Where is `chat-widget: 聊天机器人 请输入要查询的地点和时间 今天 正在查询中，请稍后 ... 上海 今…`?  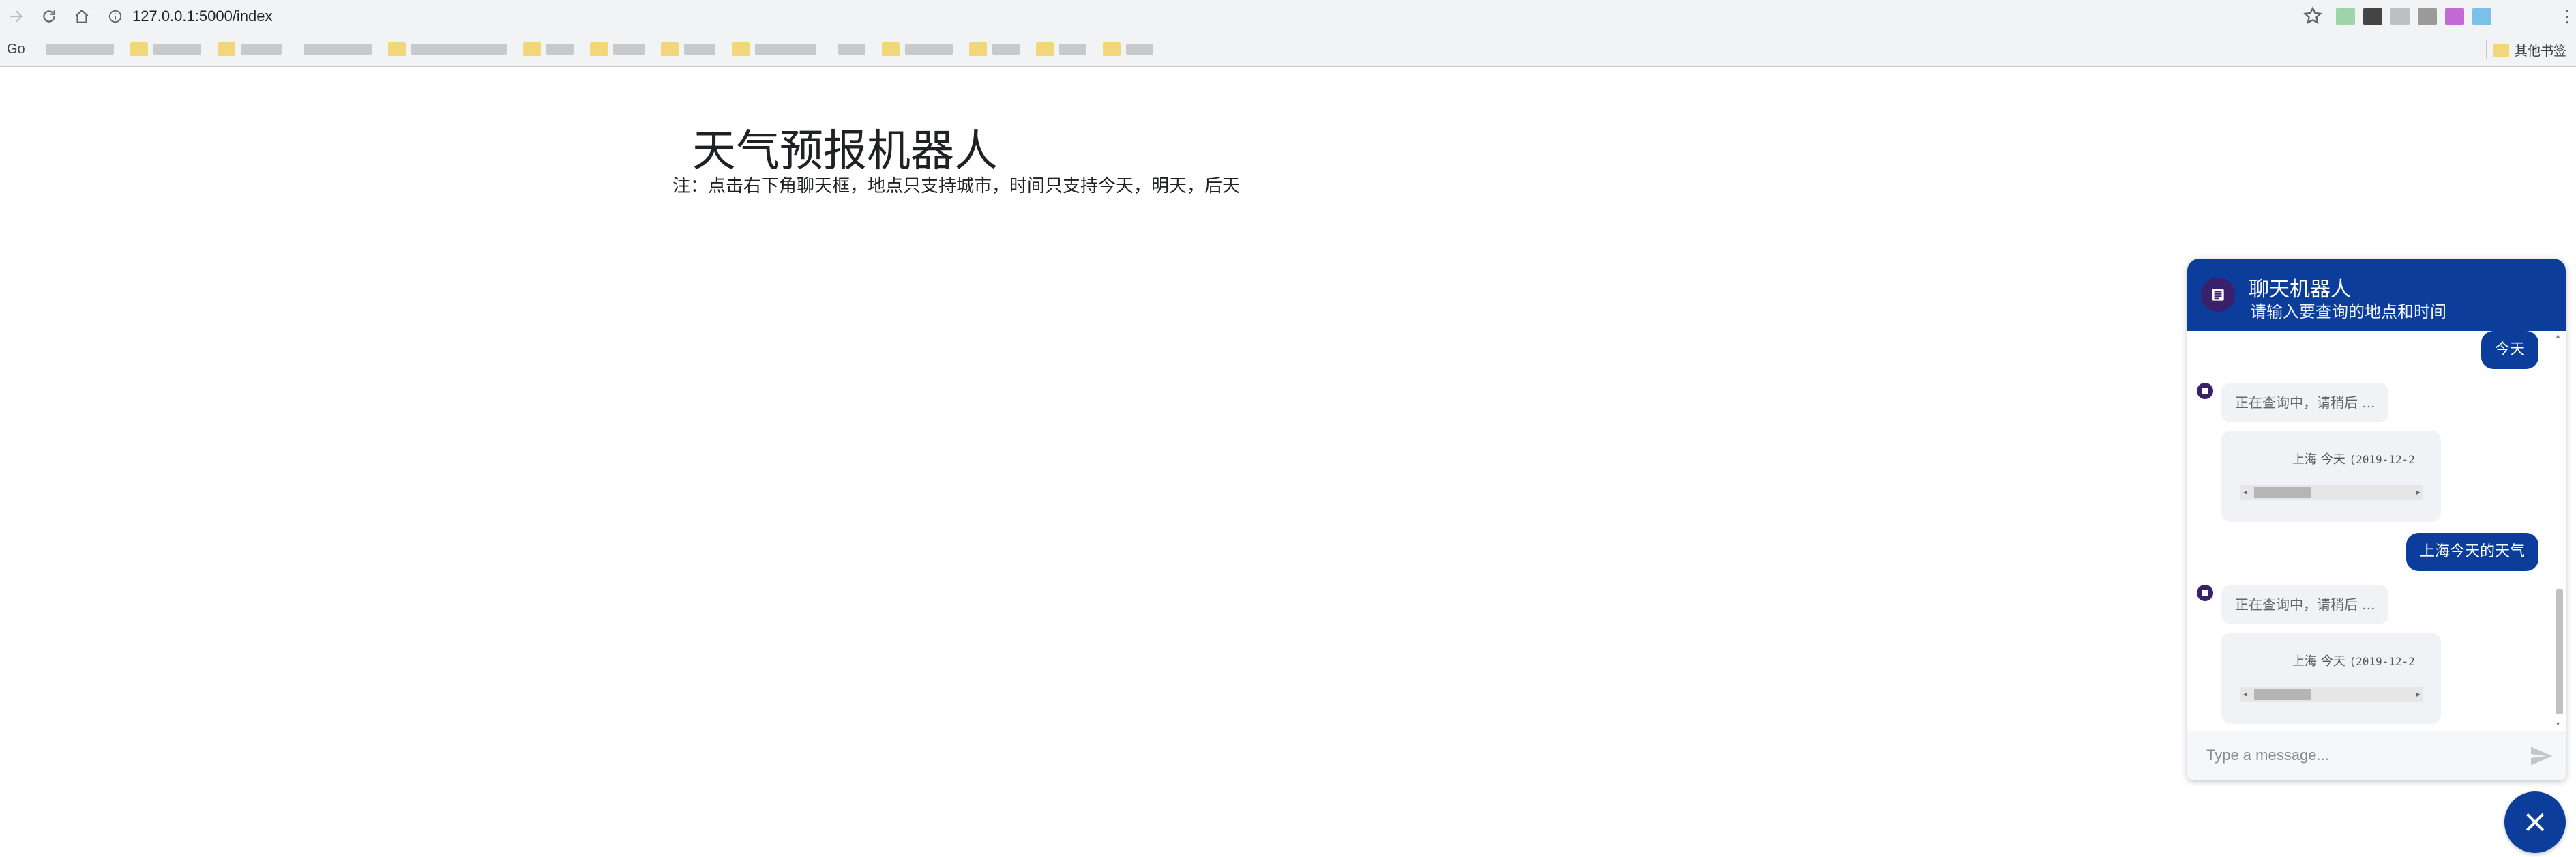 chat-widget: 聊天机器人 请输入要查询的地点和时间 今天 正在查询中，请稍后 ... 上海 今… is located at coordinates (2376, 519).